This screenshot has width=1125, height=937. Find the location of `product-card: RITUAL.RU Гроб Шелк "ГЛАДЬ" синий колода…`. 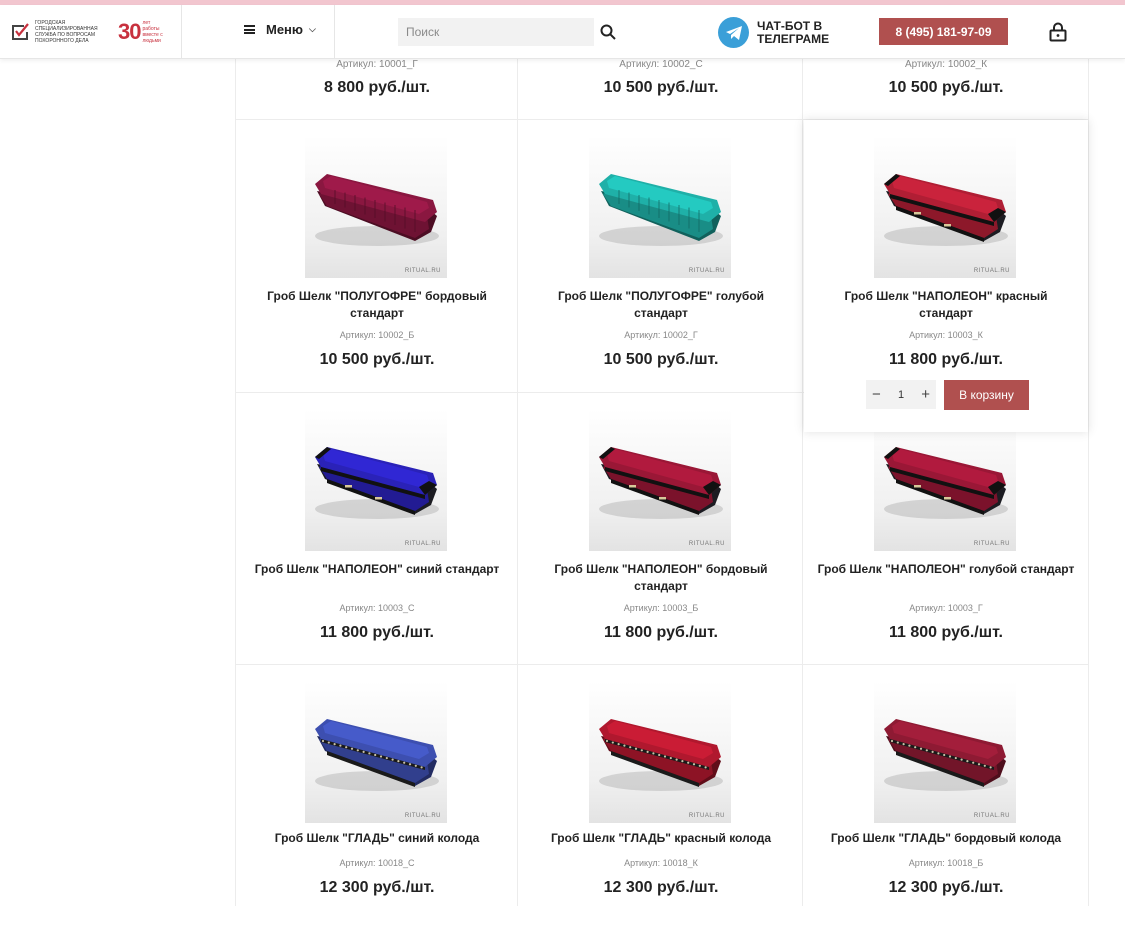

product-card: RITUAL.RU Гроб Шелк "ГЛАДЬ" синий колода… is located at coordinates (377, 801).